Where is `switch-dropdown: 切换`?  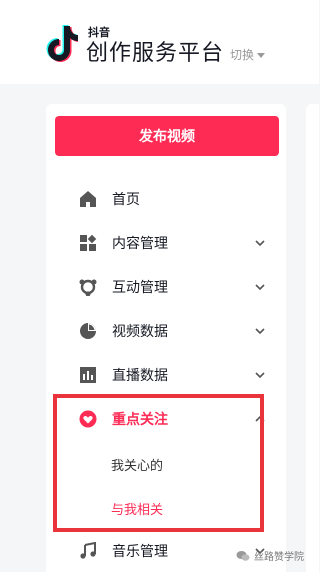 switch-dropdown: 切换 is located at coordinates (248, 54).